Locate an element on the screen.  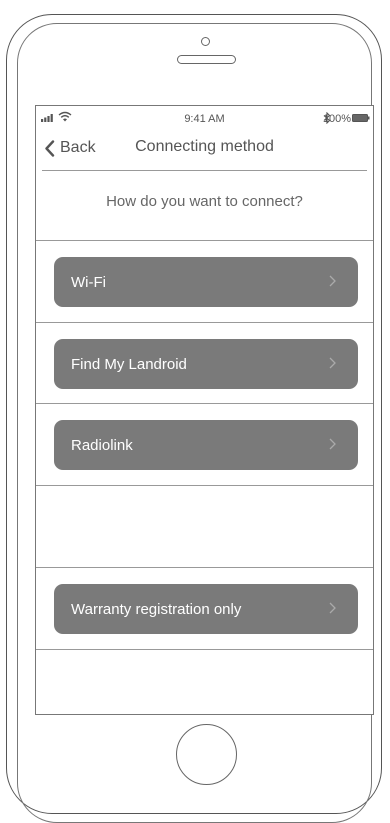
back-button: Back is located at coordinates (70, 148).